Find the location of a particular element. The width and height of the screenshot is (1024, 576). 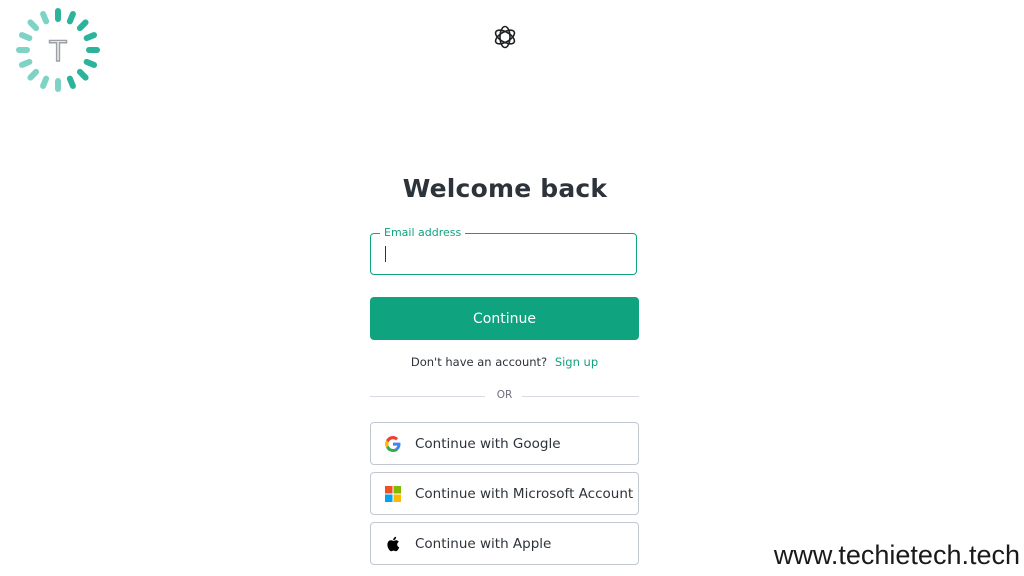

email-field: Email address is located at coordinates (503, 250).